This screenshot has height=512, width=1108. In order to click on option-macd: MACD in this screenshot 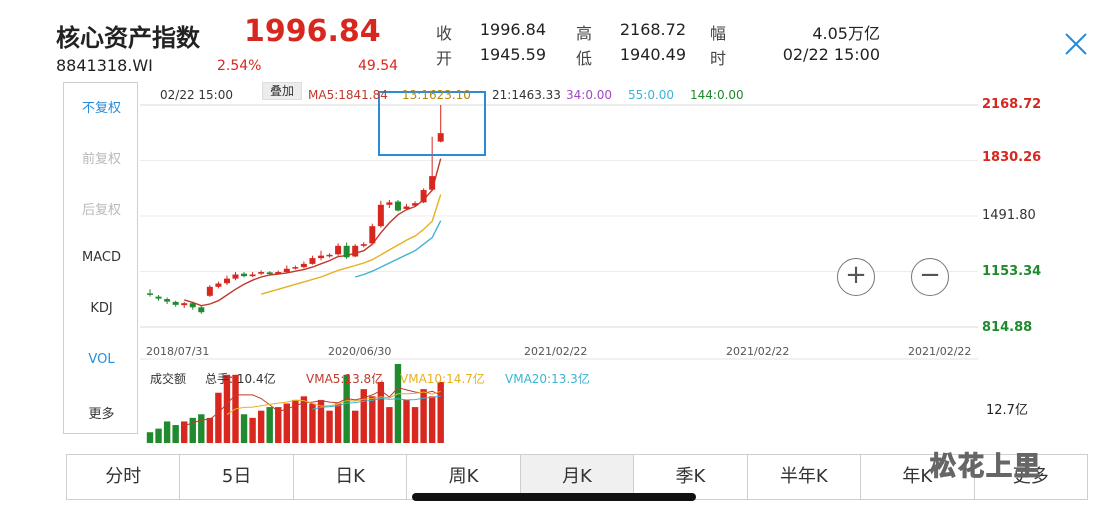, I will do `click(101, 257)`.